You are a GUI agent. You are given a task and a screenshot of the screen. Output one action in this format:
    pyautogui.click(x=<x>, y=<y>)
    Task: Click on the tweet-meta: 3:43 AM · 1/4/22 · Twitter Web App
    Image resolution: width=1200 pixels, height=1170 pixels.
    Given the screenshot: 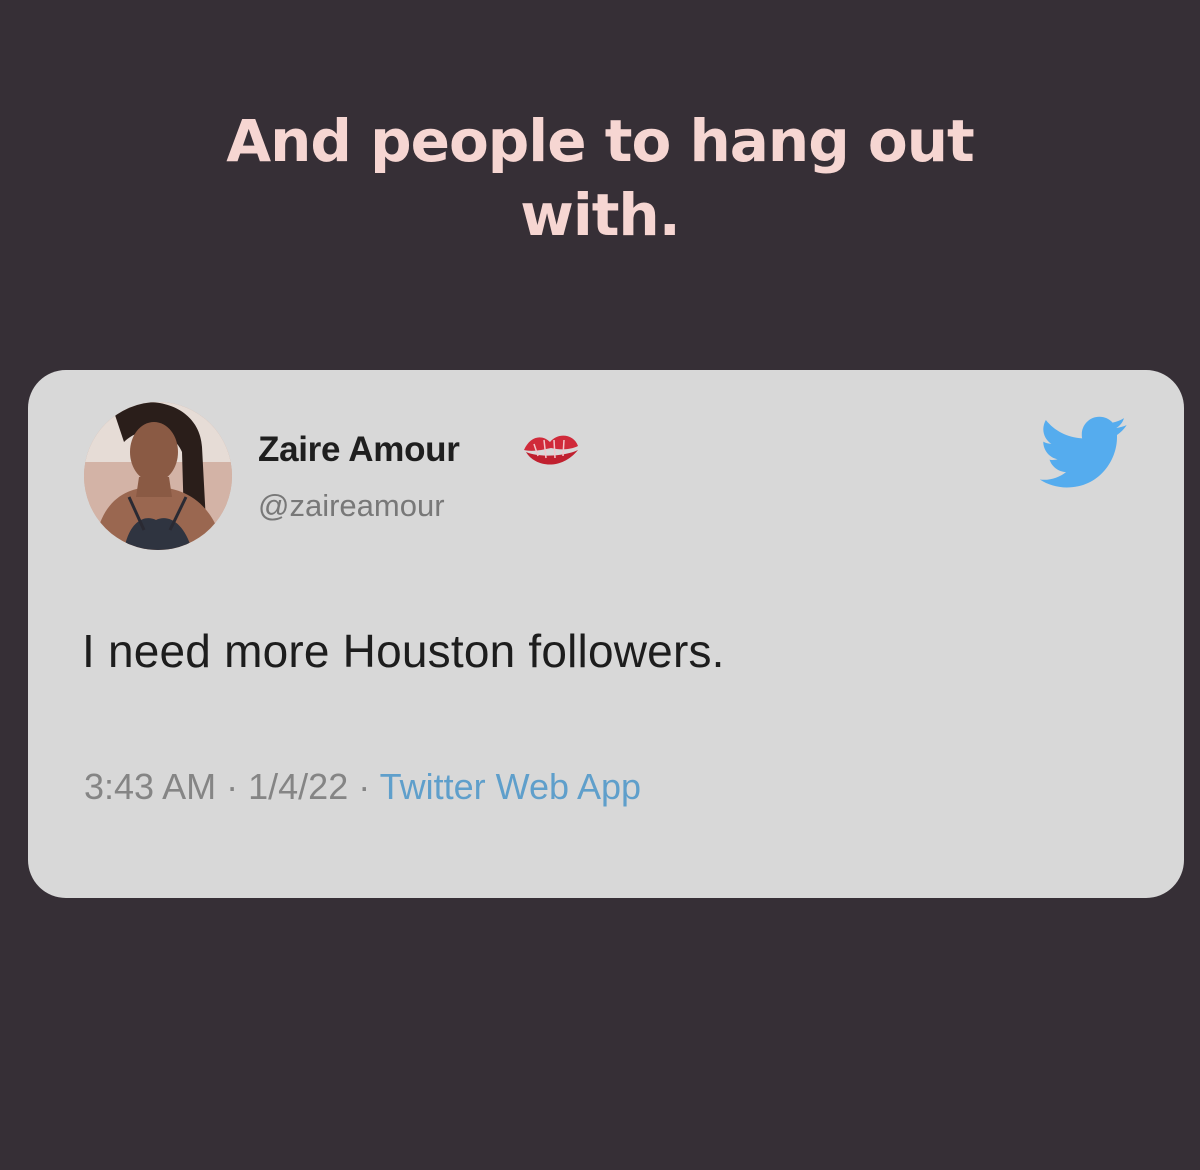 What is the action you would take?
    pyautogui.click(x=362, y=787)
    